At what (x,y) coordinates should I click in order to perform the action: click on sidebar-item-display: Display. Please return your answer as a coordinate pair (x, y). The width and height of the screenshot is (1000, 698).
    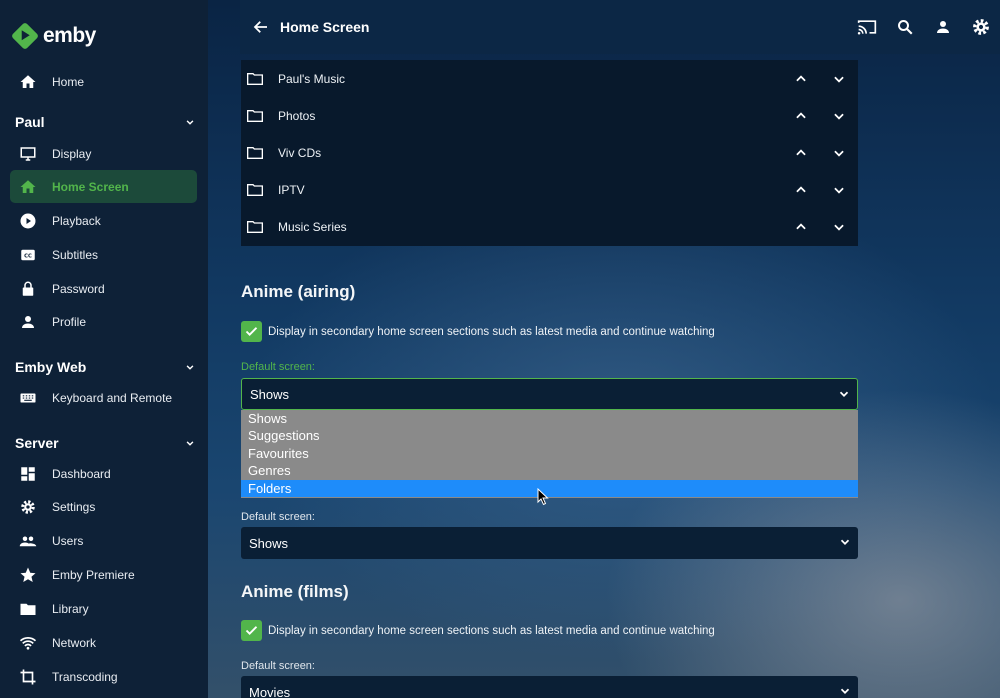
    Looking at the image, I should click on (103, 153).